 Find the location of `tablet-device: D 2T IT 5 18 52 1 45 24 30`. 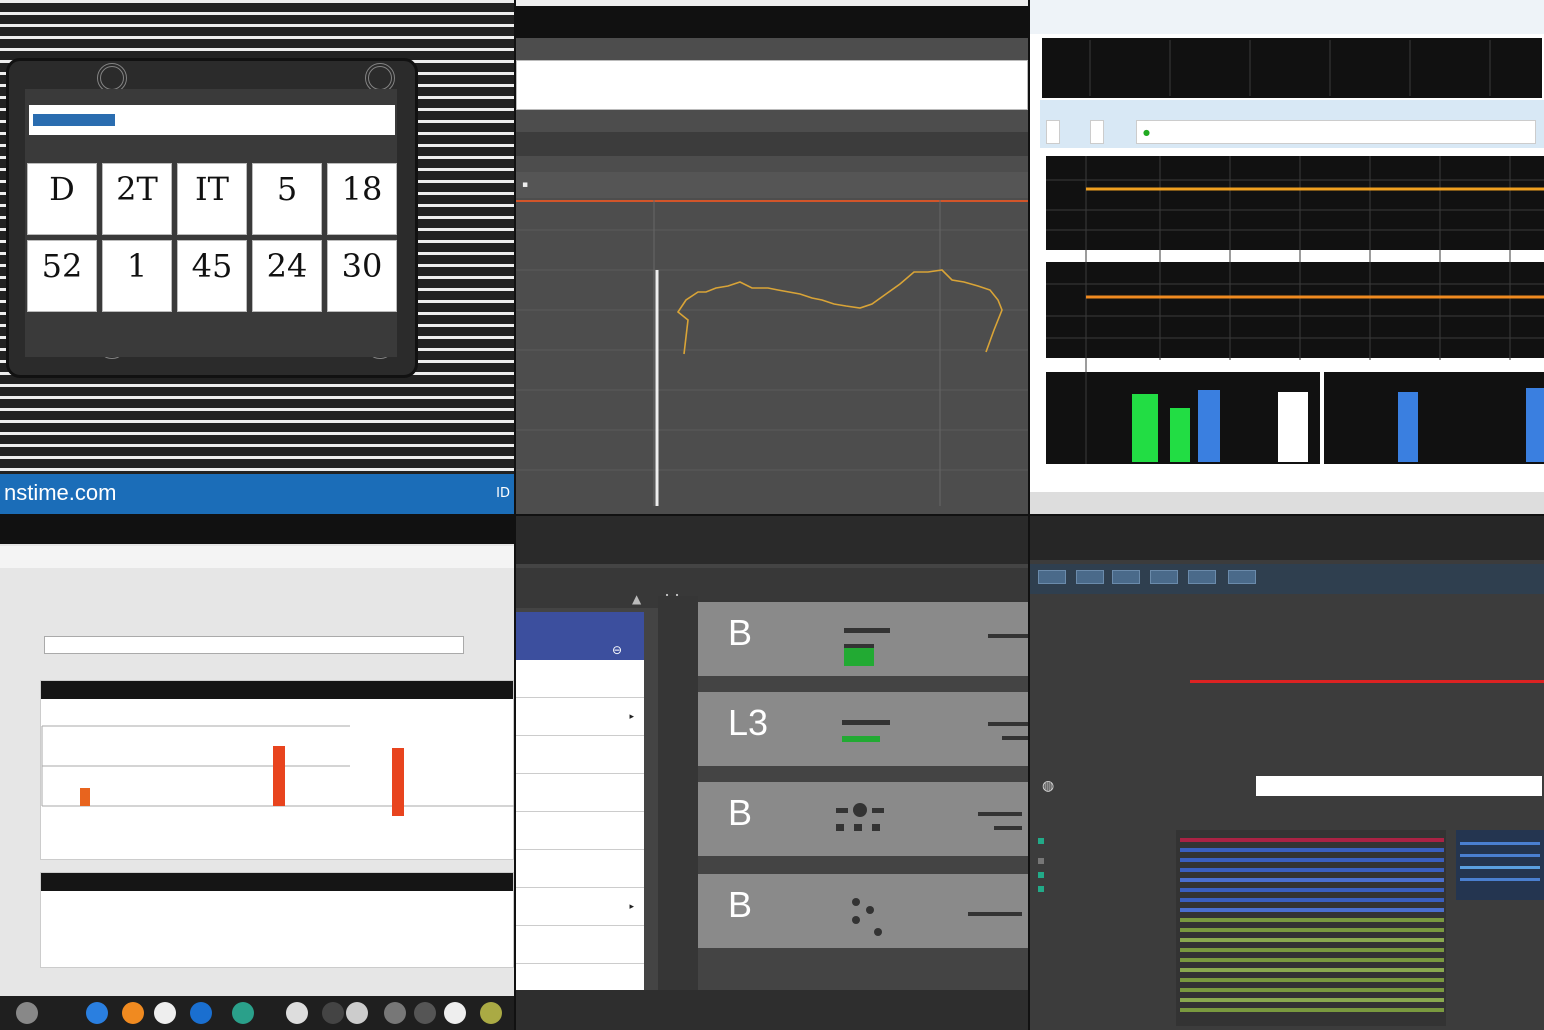

tablet-device: D 2T IT 5 18 52 1 45 24 30 is located at coordinates (212, 218).